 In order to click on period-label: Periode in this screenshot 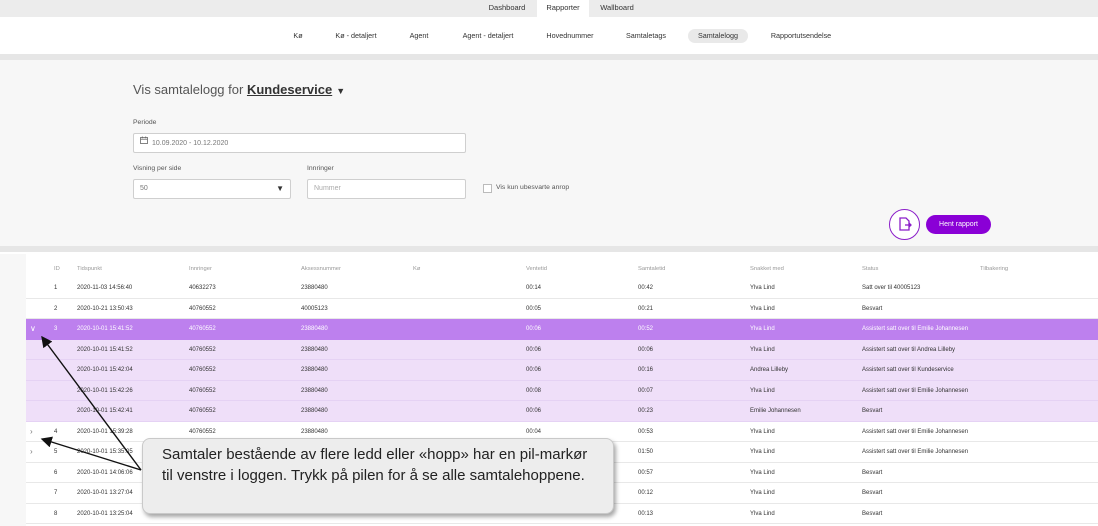, I will do `click(145, 122)`.